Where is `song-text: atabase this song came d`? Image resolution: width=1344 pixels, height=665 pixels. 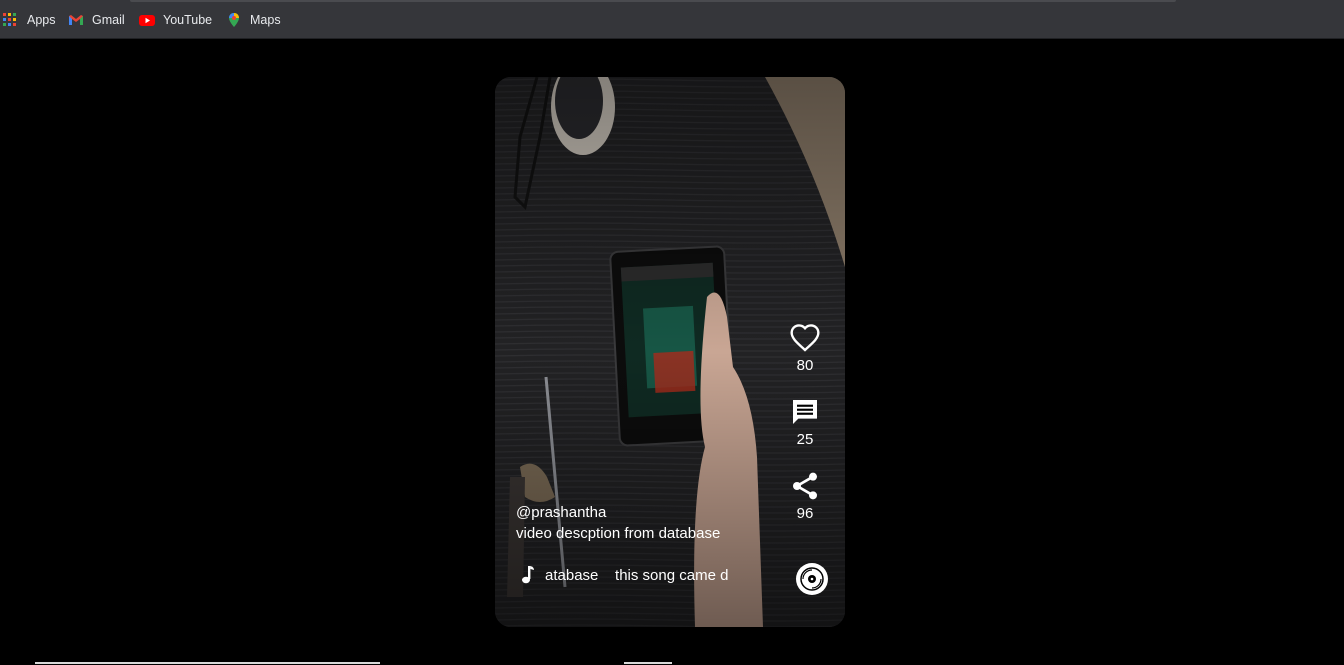
song-text: atabase this song came d is located at coordinates (637, 575).